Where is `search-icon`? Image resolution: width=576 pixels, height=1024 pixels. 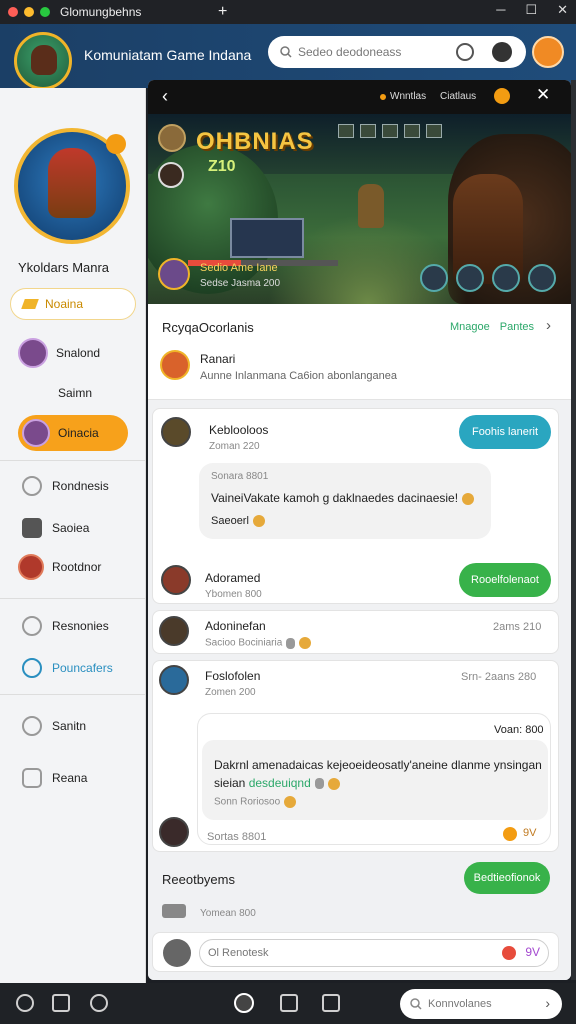
search-icon is located at coordinates (286, 52).